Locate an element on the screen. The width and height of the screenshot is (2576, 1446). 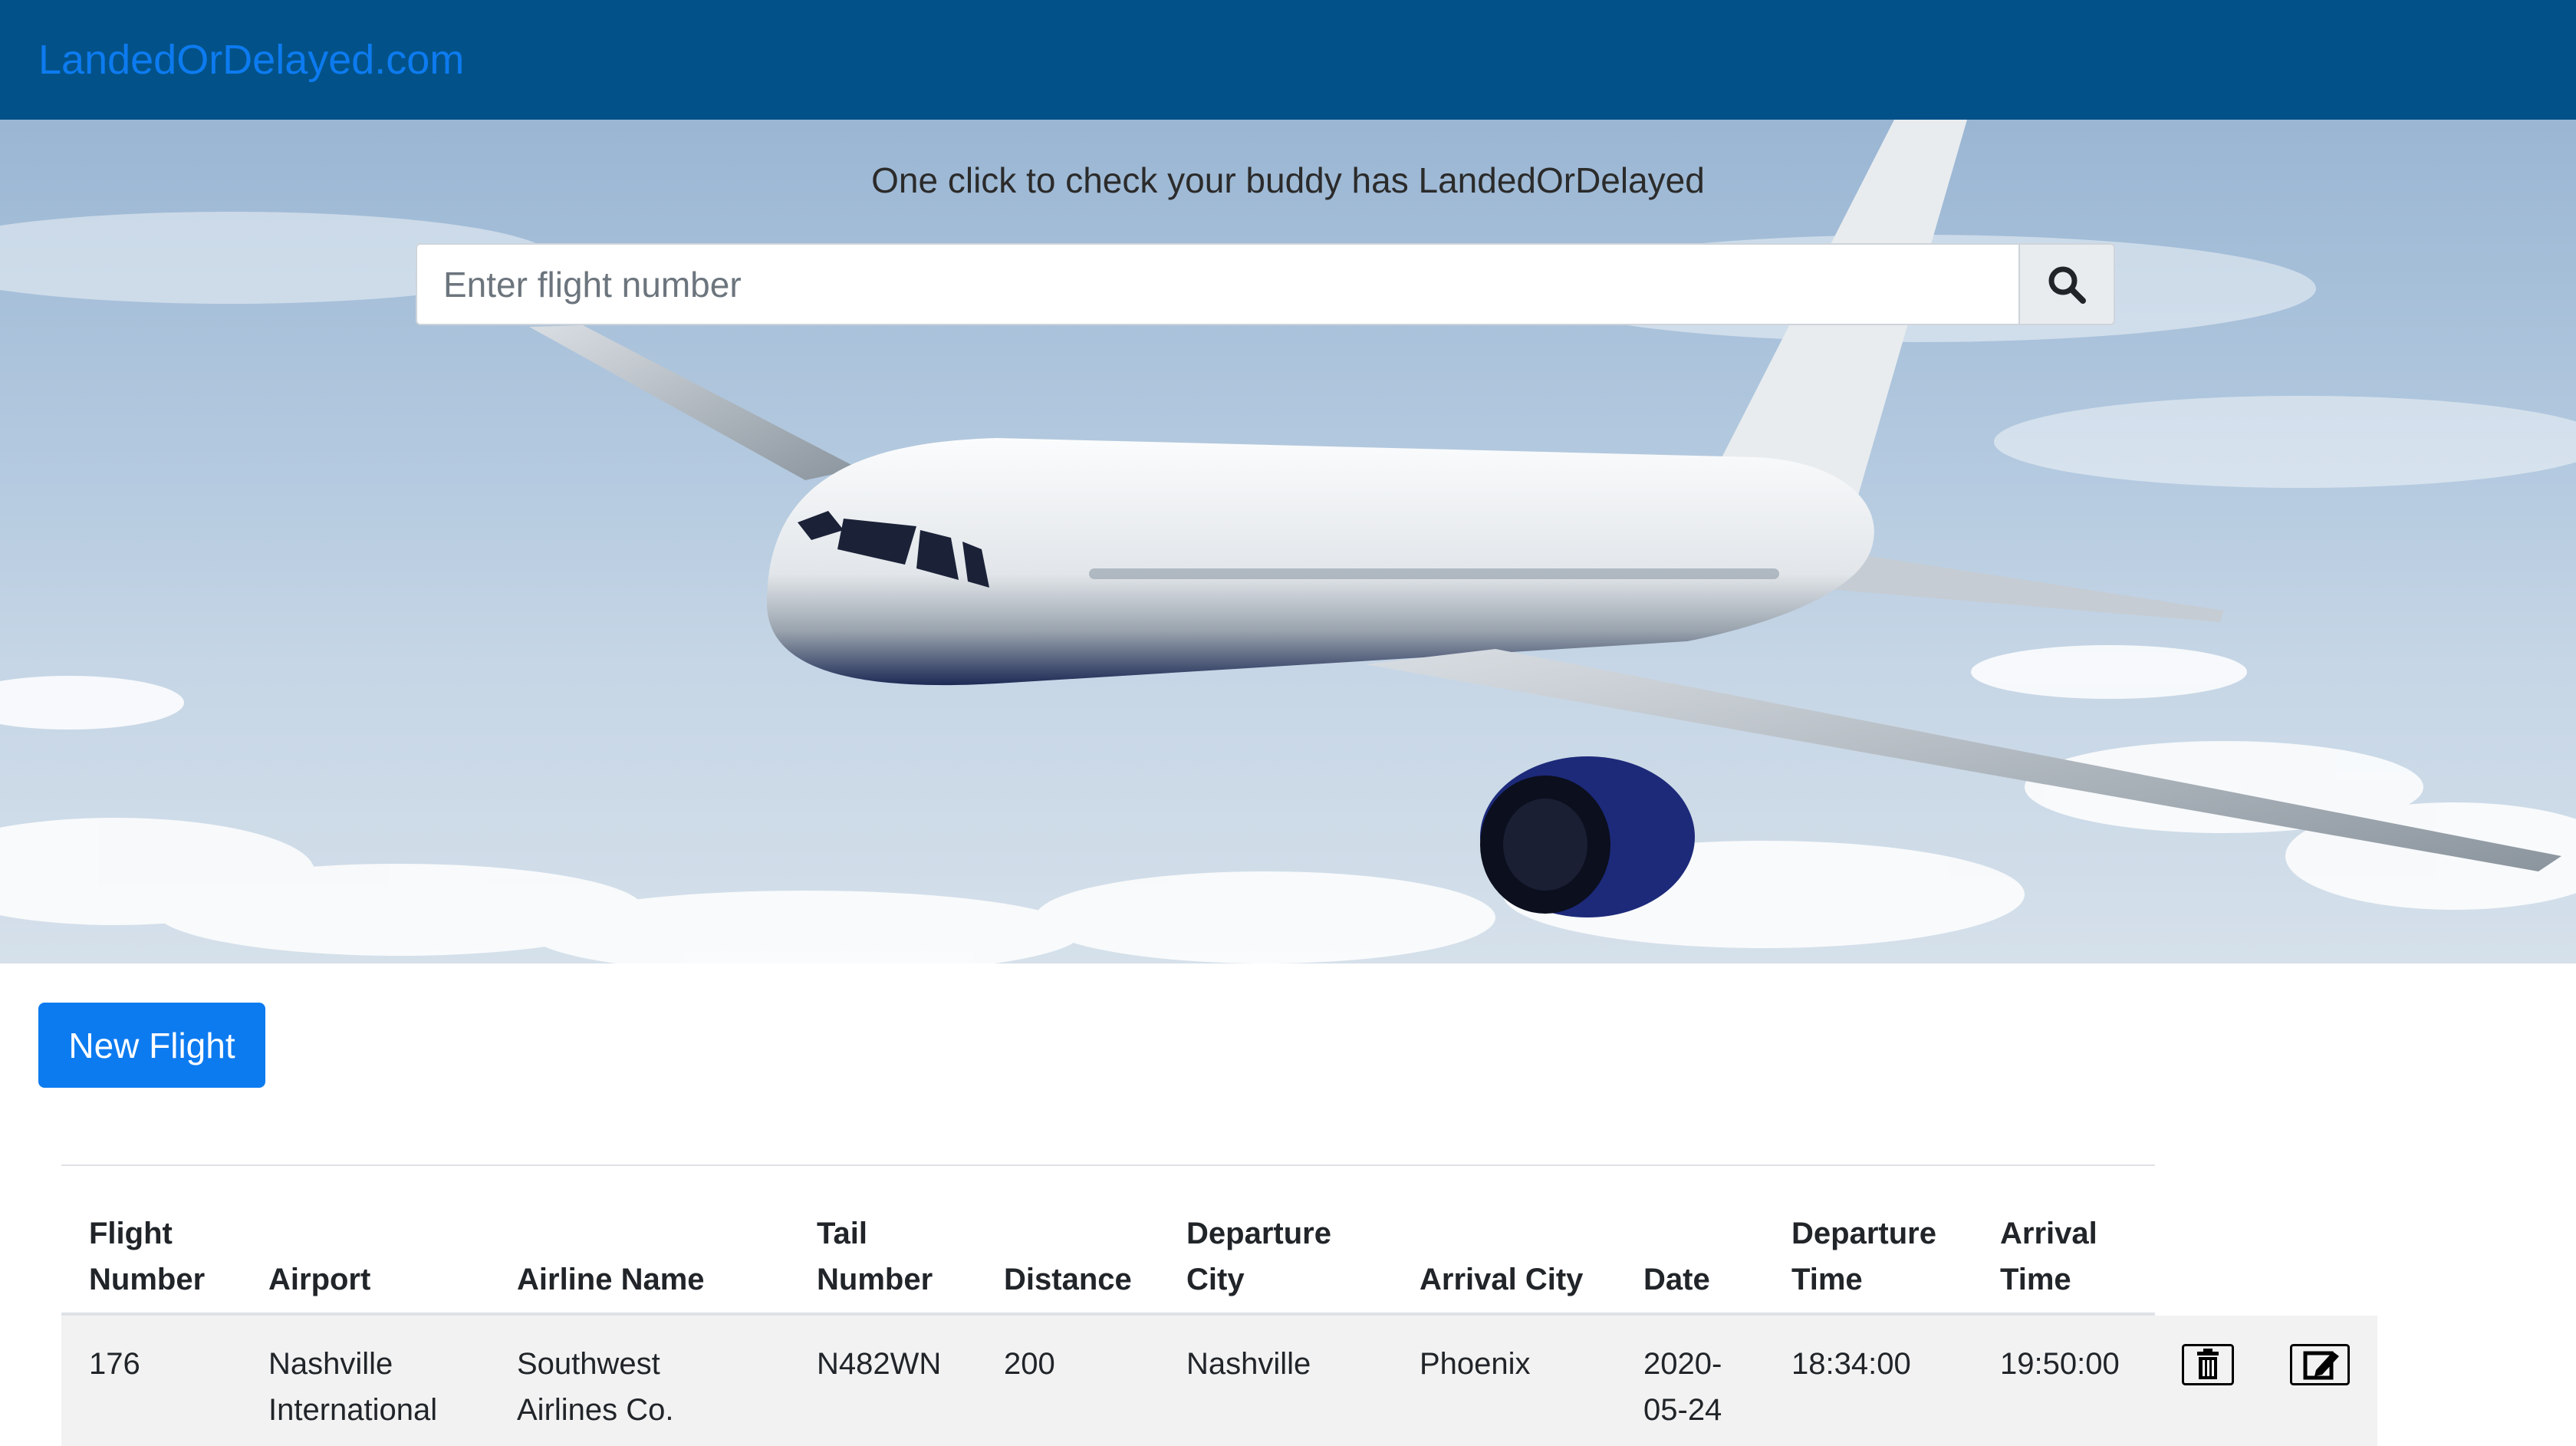
header-date: Date is located at coordinates (1676, 1279).